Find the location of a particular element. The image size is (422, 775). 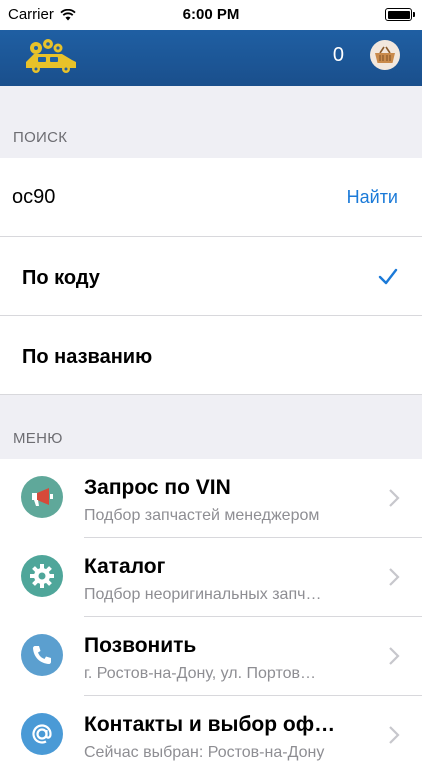

search-section-title: ПОИСК is located at coordinates (40, 137).